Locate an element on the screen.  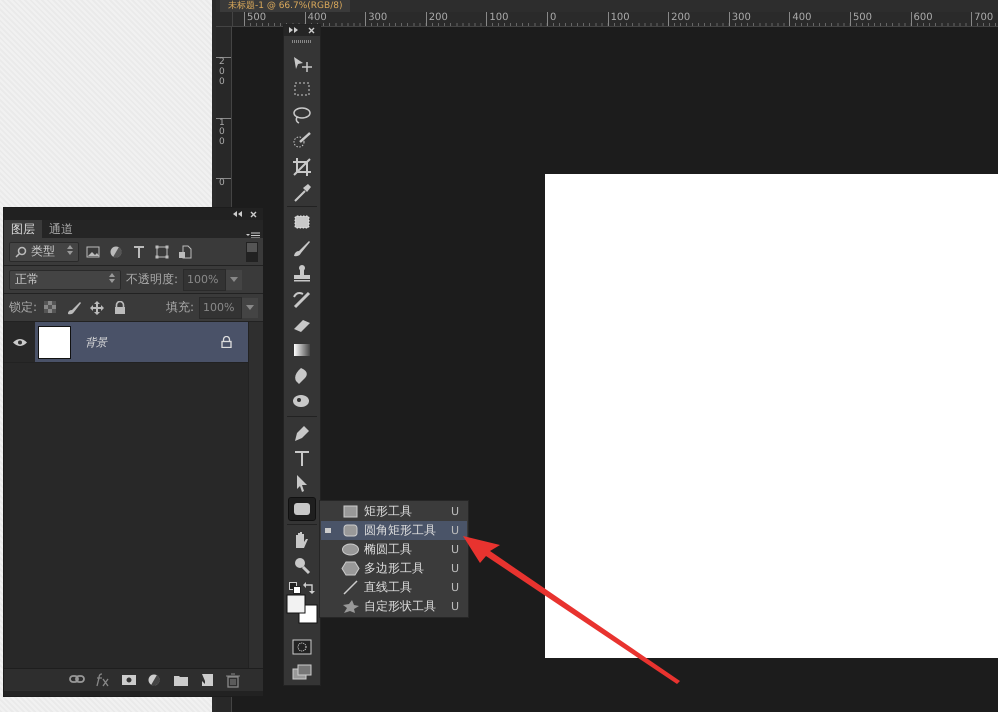
fill-field: 100% is located at coordinates (220, 307).